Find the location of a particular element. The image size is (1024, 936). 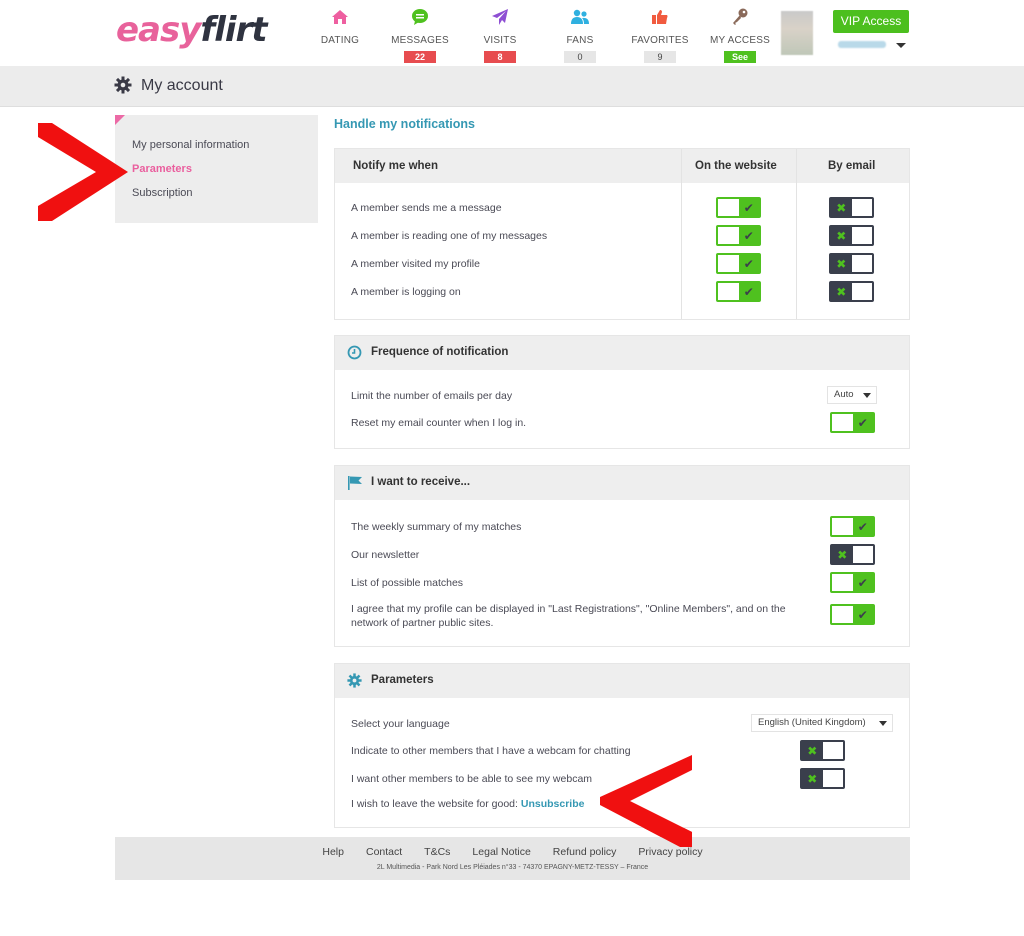

paper-plane-icon is located at coordinates (500, 17).